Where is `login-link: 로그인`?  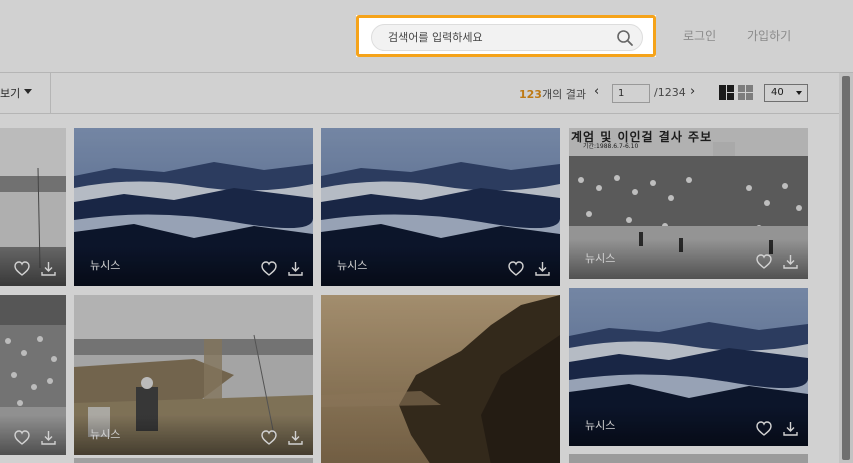 login-link: 로그인 is located at coordinates (699, 35).